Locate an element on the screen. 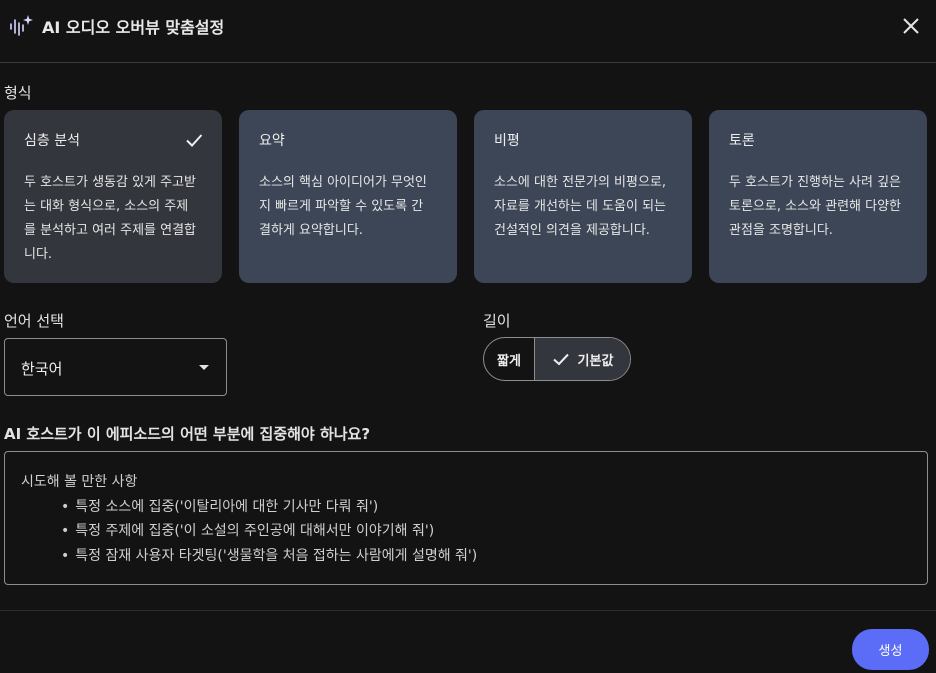  card-title: 심층 분석 is located at coordinates (52, 141).